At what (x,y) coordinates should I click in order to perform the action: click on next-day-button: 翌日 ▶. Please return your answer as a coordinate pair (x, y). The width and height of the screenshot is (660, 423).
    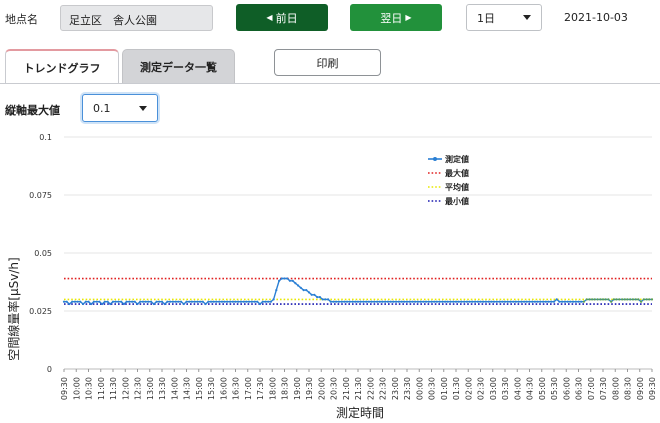
    Looking at the image, I should click on (396, 17).